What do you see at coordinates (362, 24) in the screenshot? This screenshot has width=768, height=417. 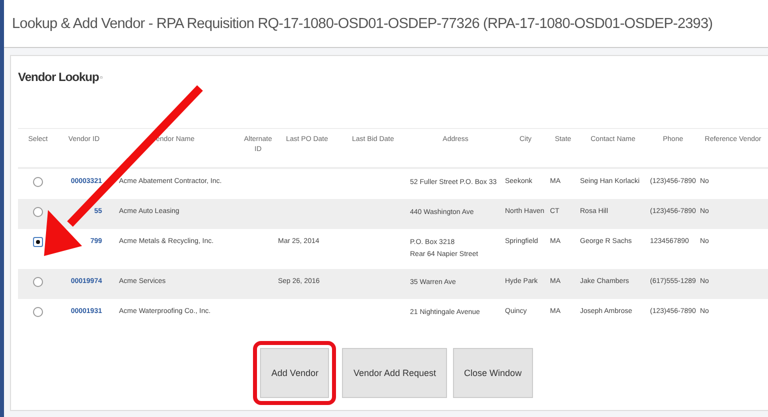 I see `window-title: Lookup & Add Vendor - RPA Requisition RQ-17-1080-OSD01-OSDEP-77326 (RPA-17-1080-OSD01-OSDEP-2393)` at bounding box center [362, 24].